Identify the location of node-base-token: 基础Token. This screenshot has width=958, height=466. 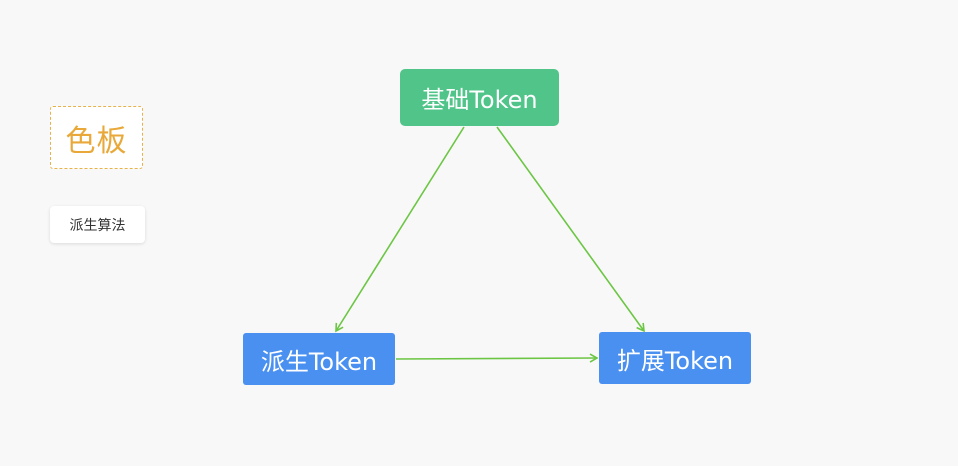
(479, 97).